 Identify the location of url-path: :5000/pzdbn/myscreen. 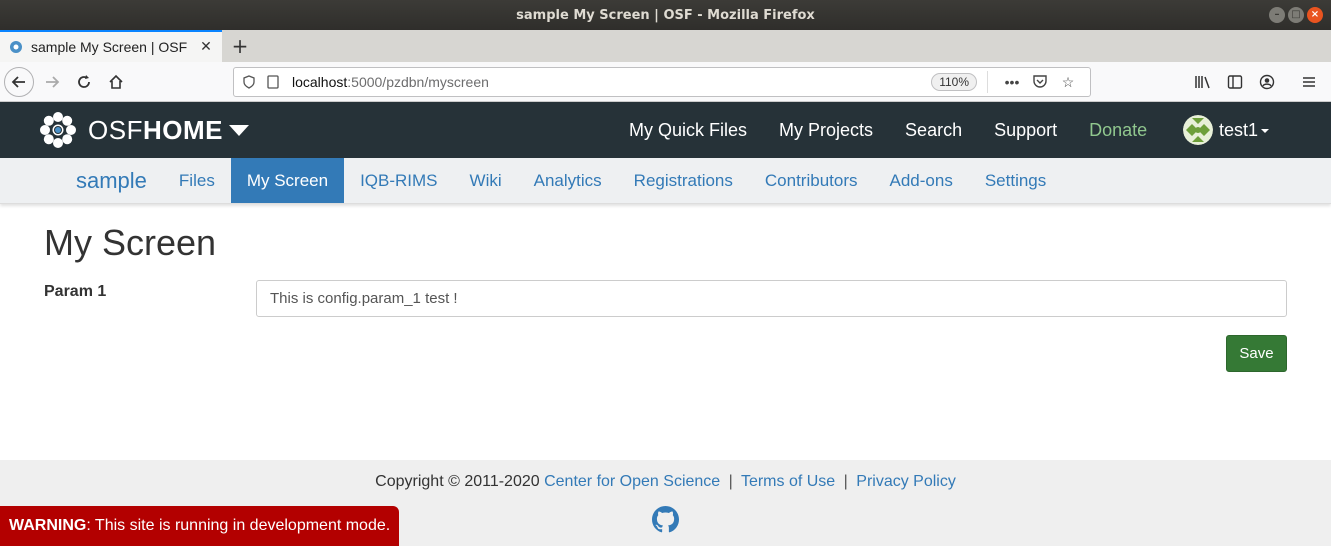
(418, 82).